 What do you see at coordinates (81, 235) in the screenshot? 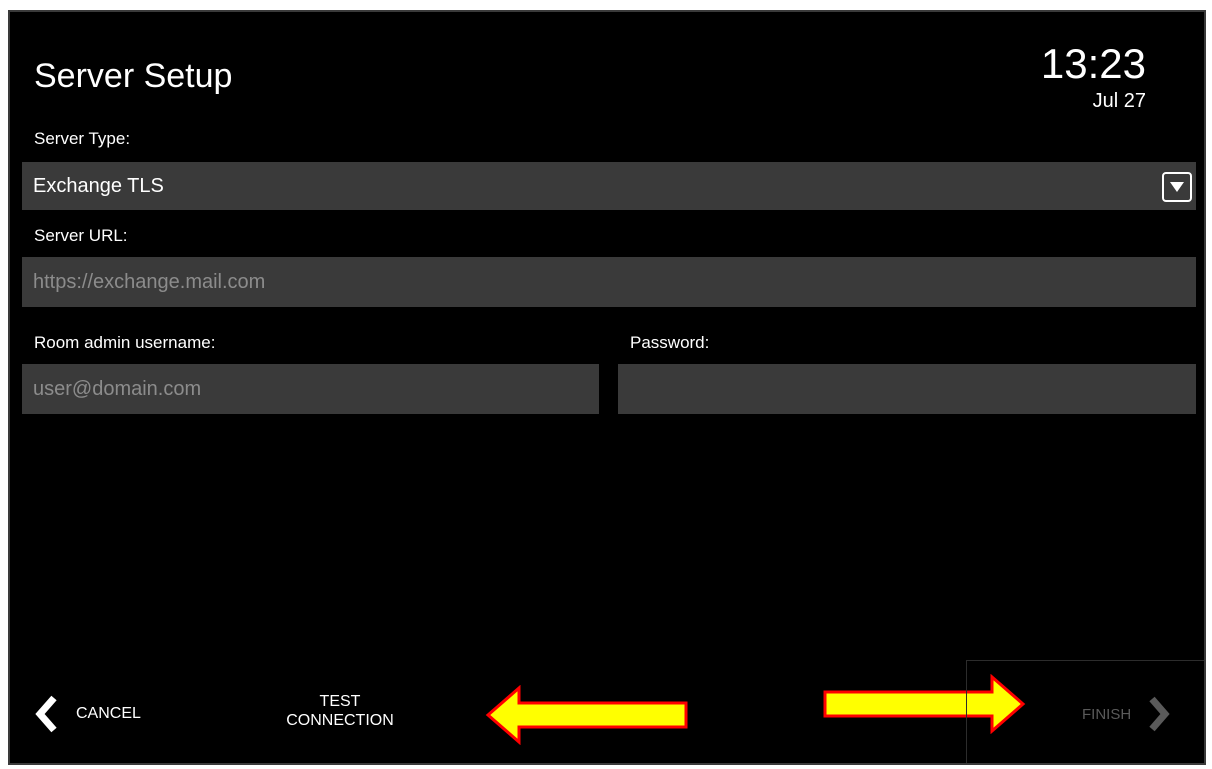
I see `server-url-label: Server URL:` at bounding box center [81, 235].